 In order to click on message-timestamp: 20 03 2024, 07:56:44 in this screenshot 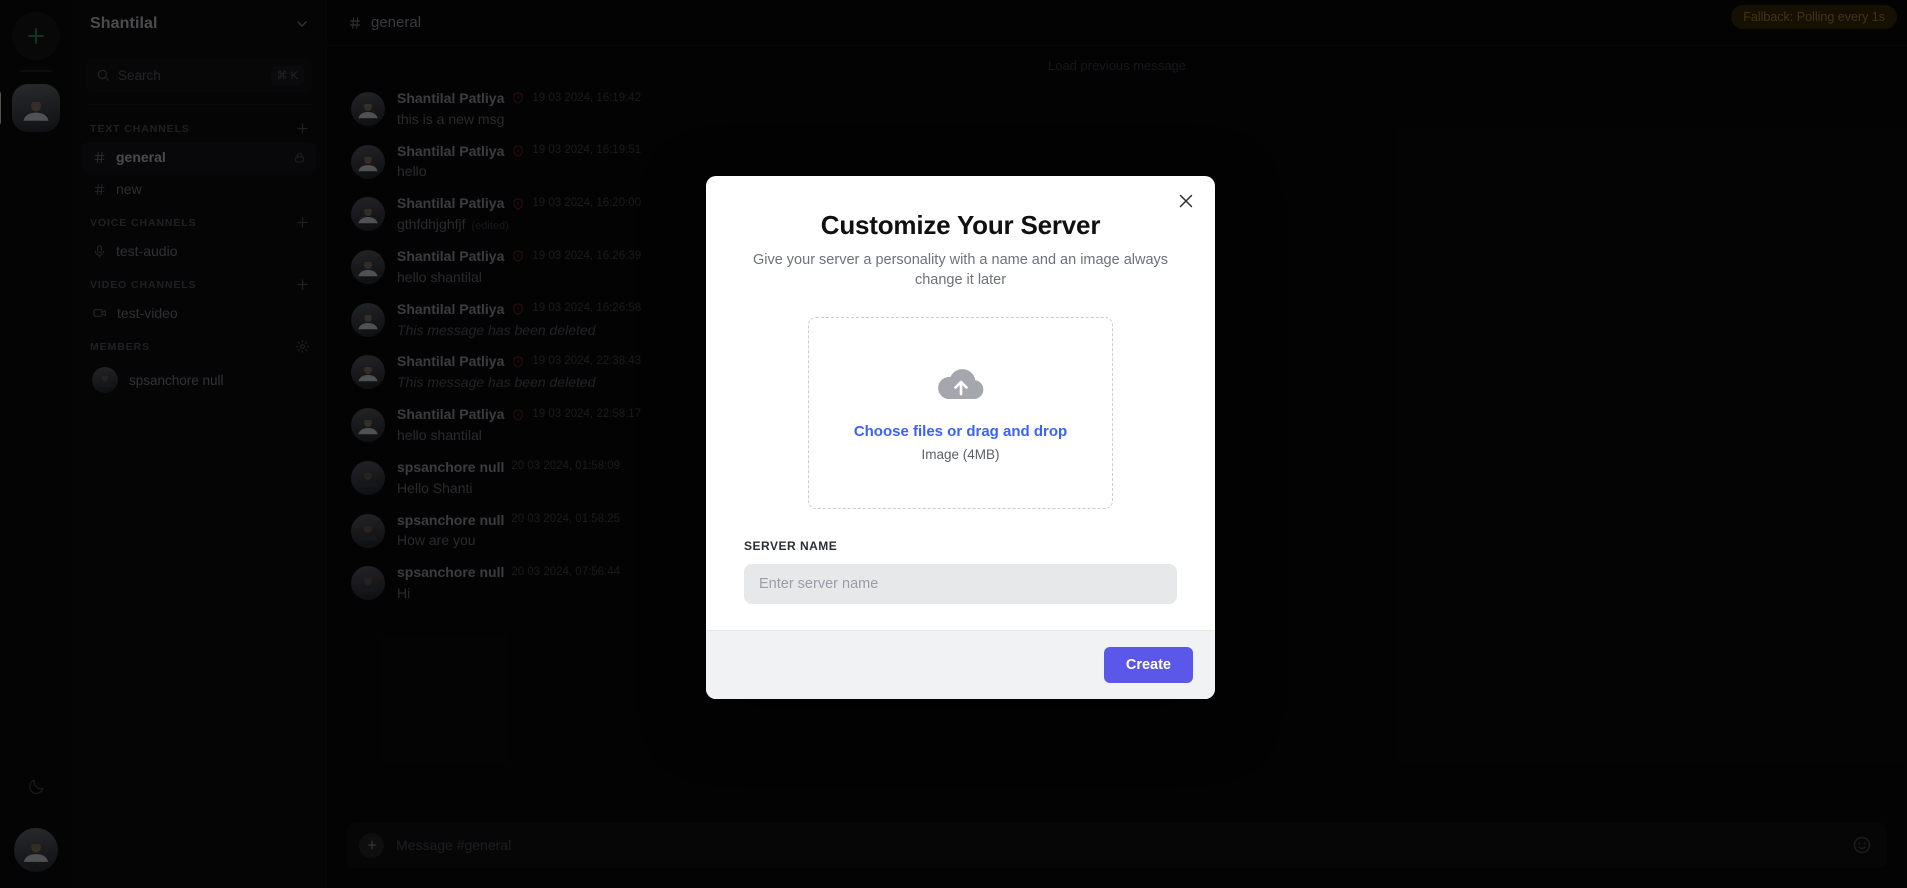, I will do `click(566, 571)`.